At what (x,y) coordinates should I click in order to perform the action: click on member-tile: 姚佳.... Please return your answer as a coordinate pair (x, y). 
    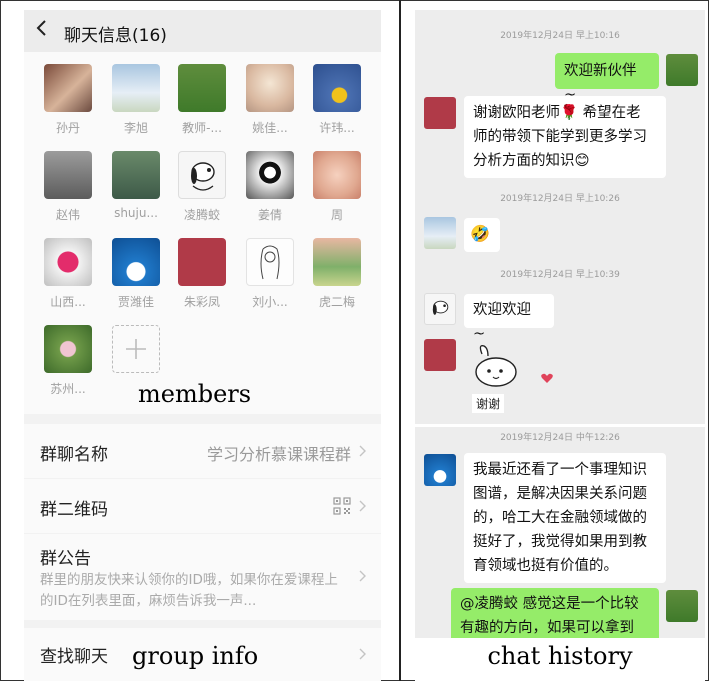
    Looking at the image, I should click on (270, 104).